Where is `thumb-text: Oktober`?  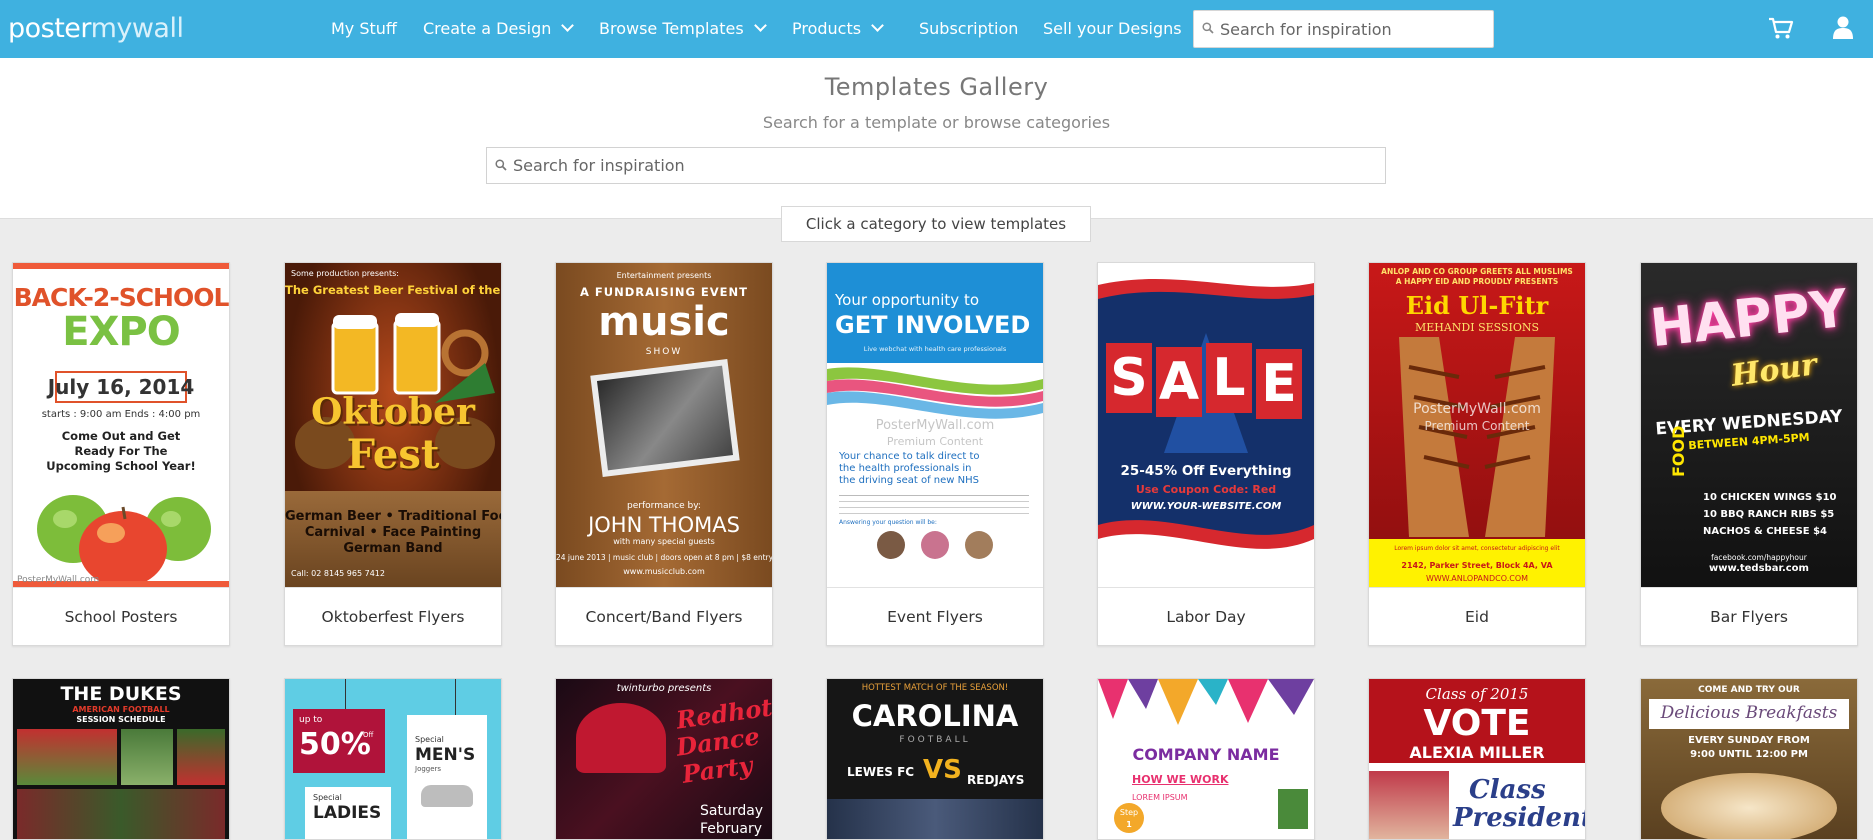
thumb-text: Oktober is located at coordinates (393, 412).